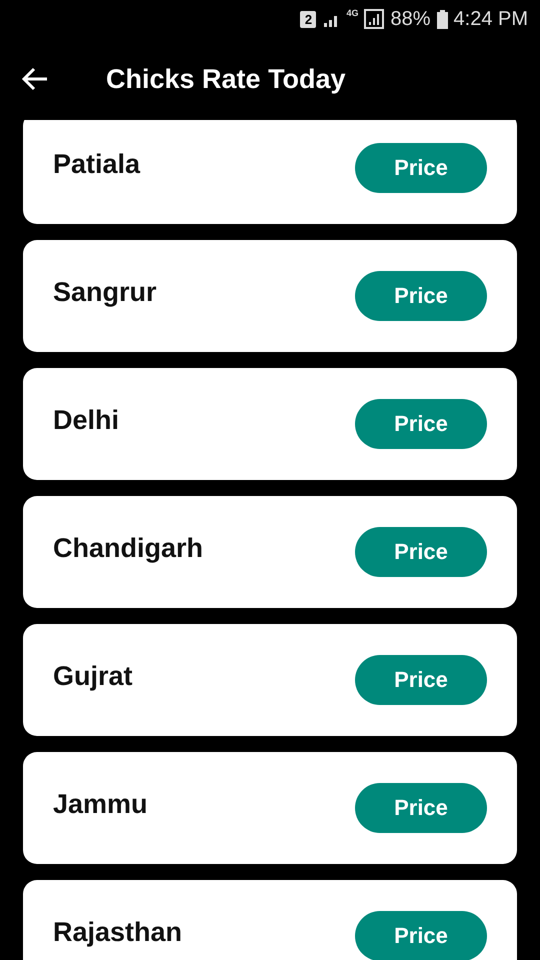  Describe the element at coordinates (93, 676) in the screenshot. I see `city-name: Gujrat` at that location.